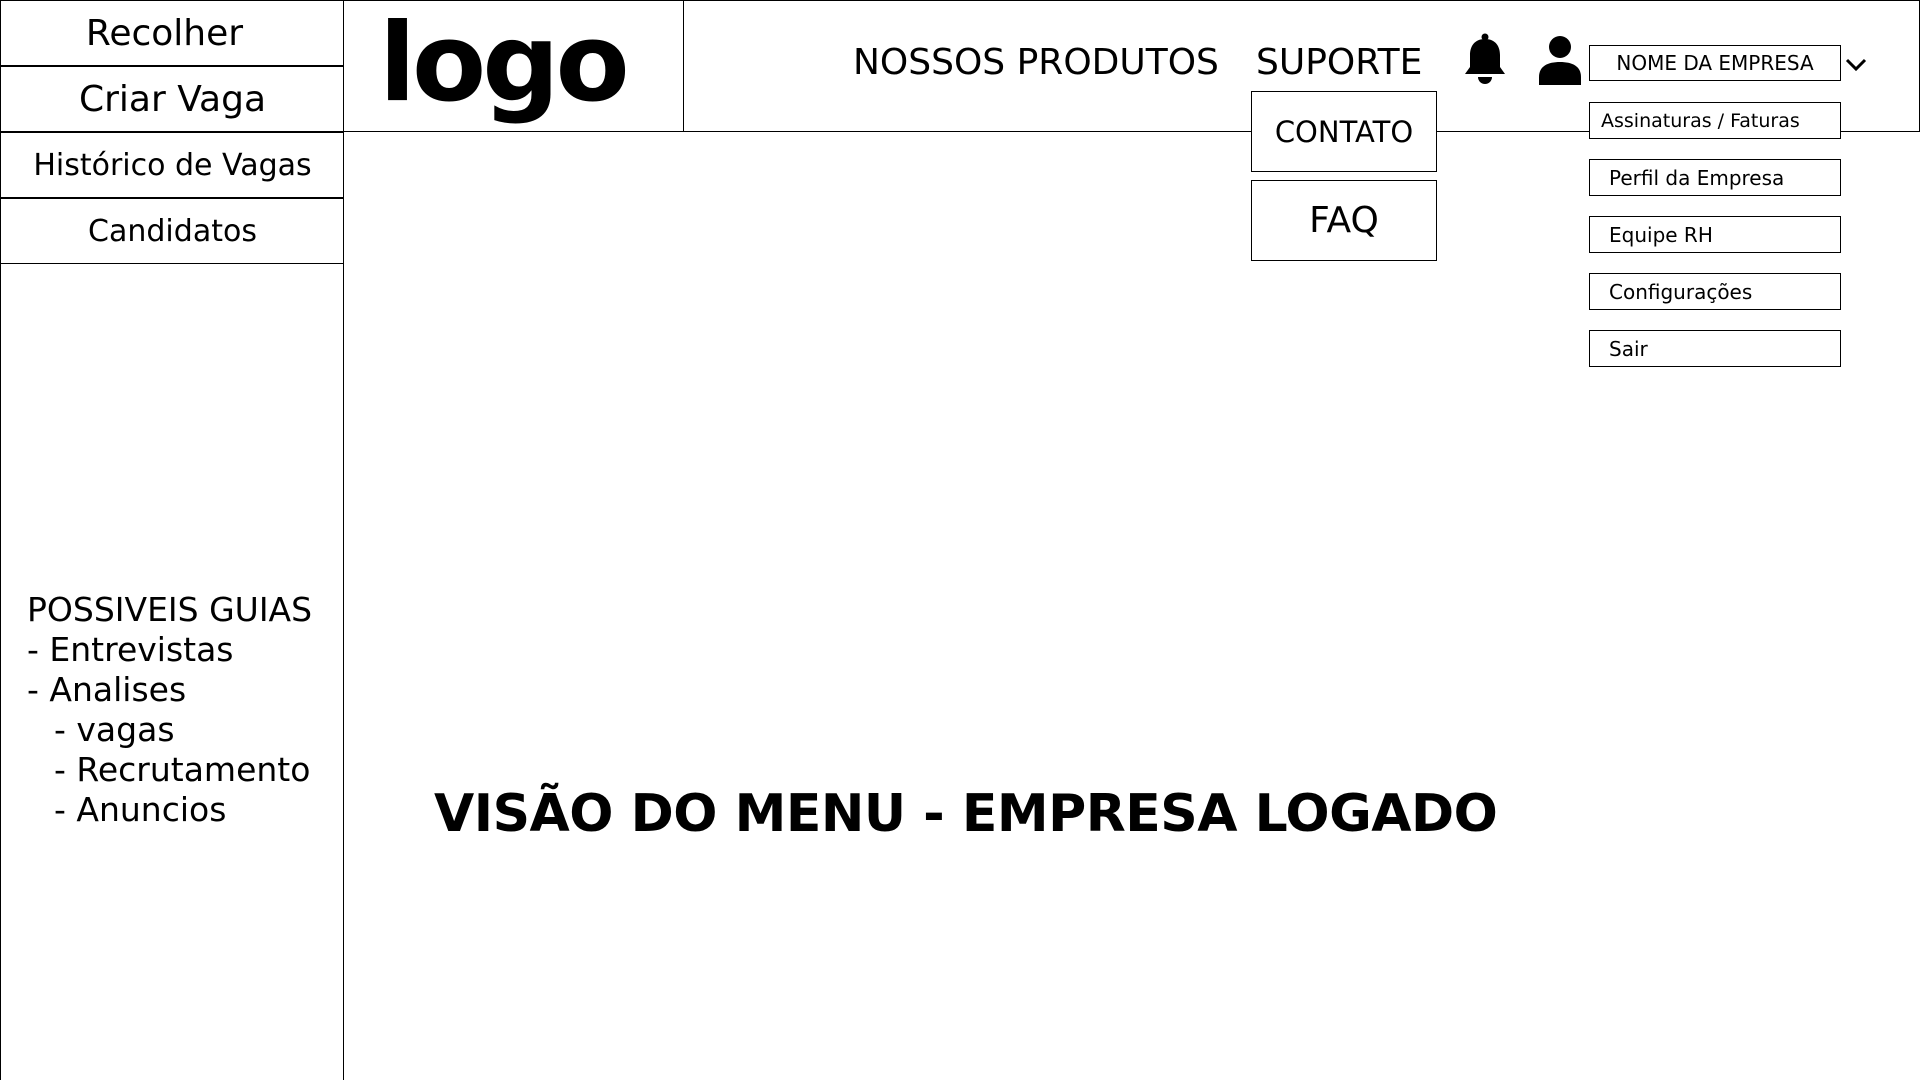 This screenshot has height=1080, width=1920. I want to click on create-job-button: Criar Vaga, so click(172, 99).